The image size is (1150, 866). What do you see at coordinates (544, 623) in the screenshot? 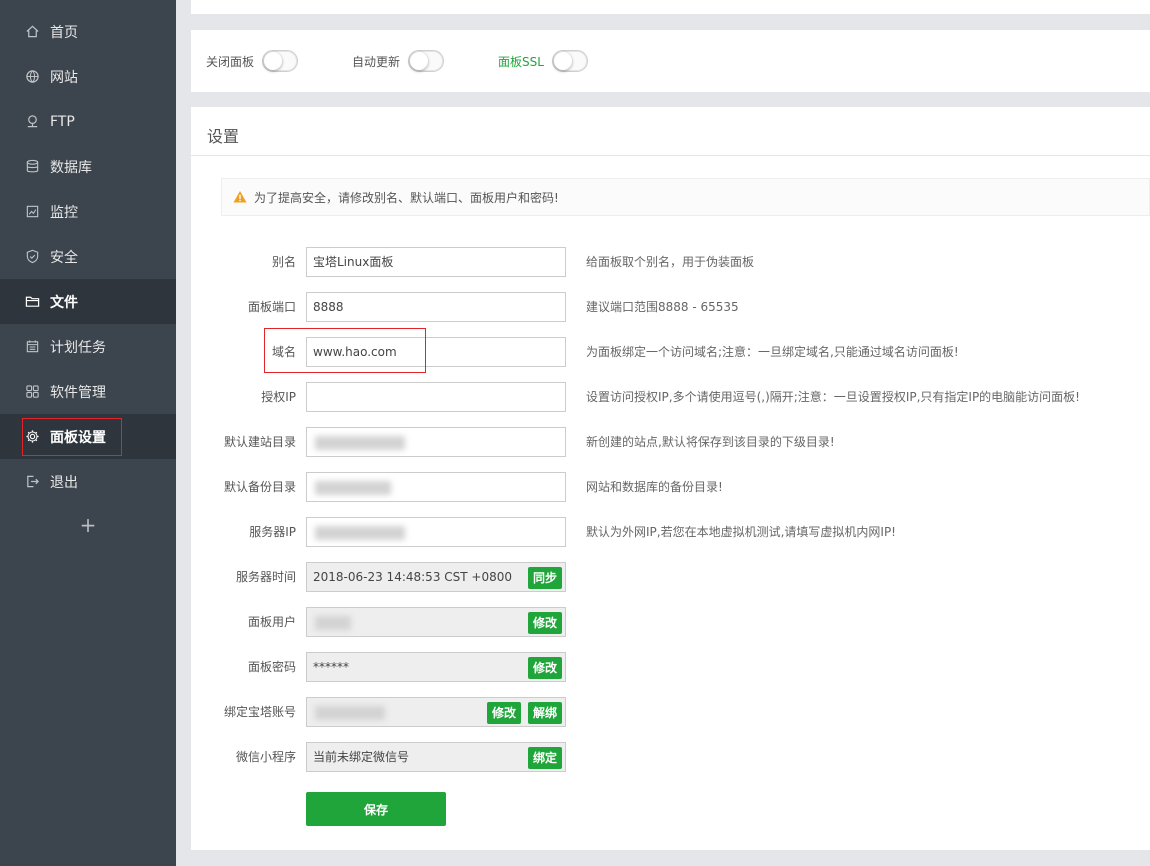
I see `edit-user-button: 修改` at bounding box center [544, 623].